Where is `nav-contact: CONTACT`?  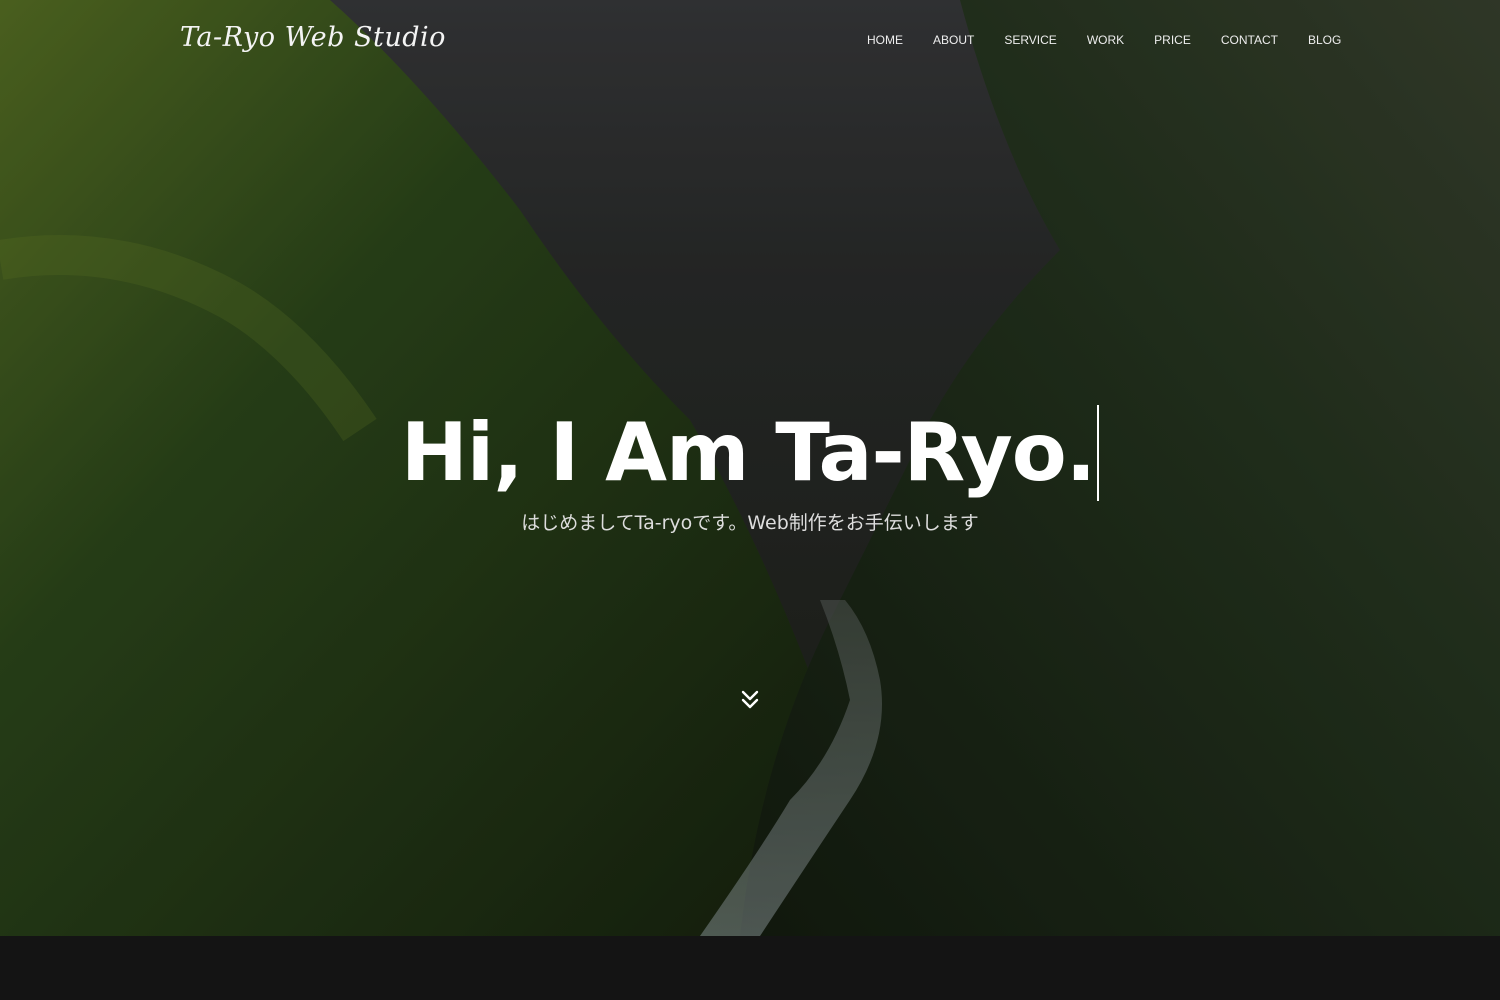 nav-contact: CONTACT is located at coordinates (1249, 40).